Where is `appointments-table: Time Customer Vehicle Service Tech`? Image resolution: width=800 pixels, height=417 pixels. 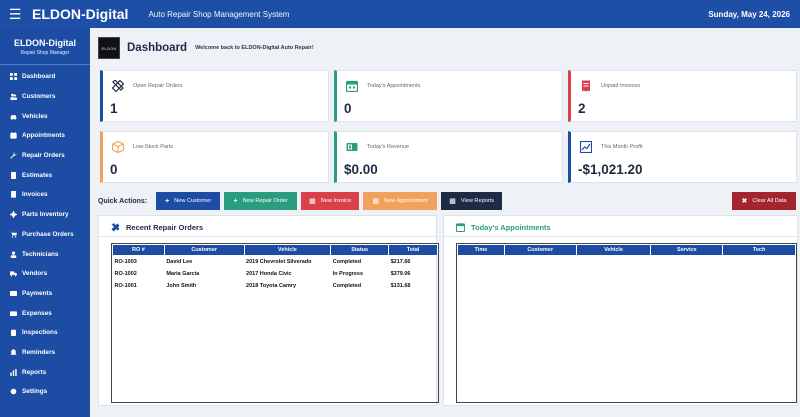 appointments-table: Time Customer Vehicle Service Tech is located at coordinates (626, 250).